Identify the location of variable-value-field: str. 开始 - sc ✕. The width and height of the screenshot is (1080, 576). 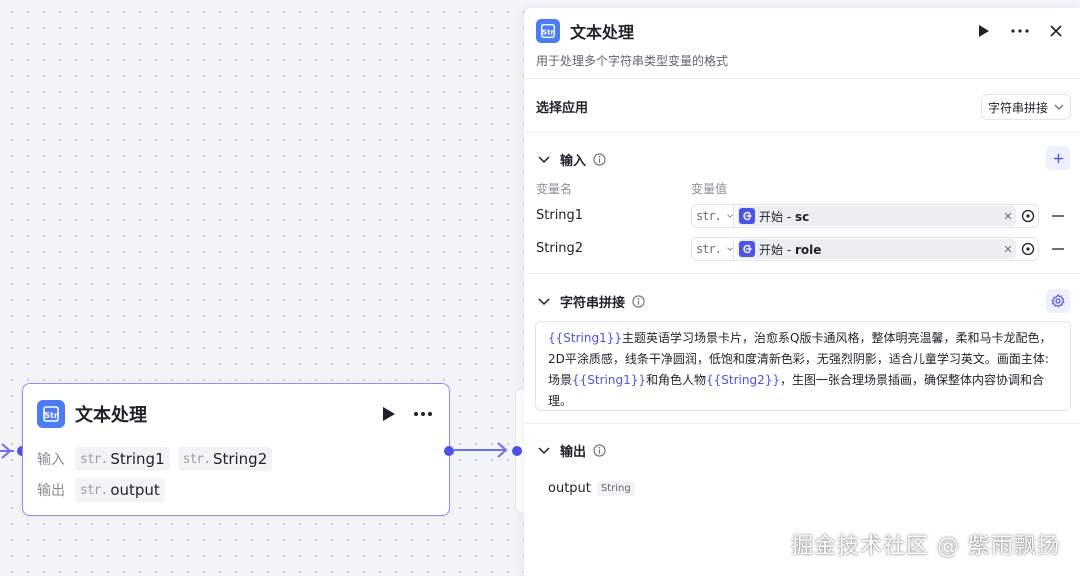
(865, 216).